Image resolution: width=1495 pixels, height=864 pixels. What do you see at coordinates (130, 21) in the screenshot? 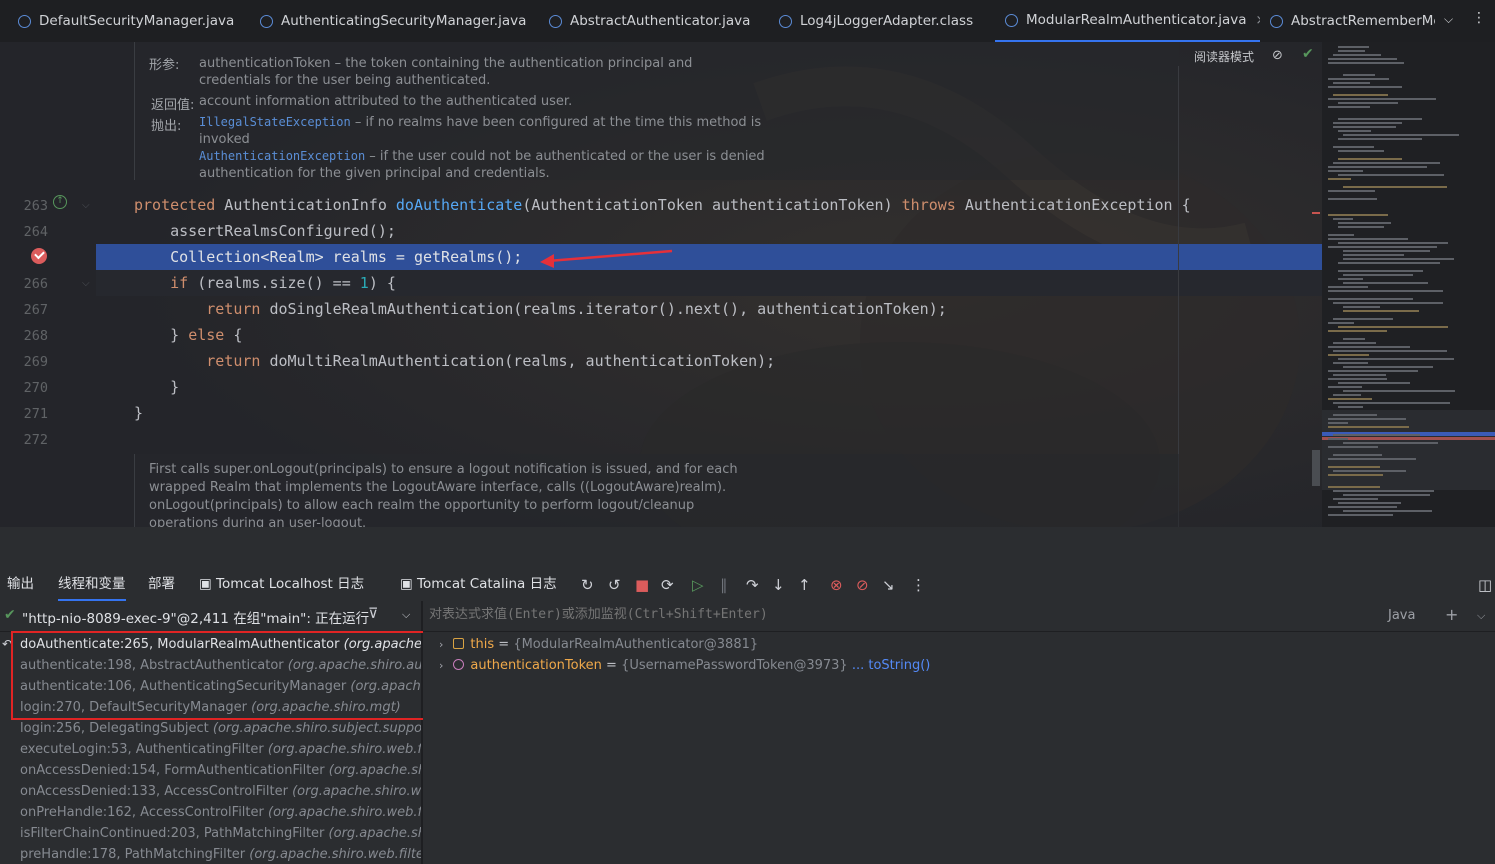
I see `tab-default-security-manager: DefaultSecurityManager.java` at bounding box center [130, 21].